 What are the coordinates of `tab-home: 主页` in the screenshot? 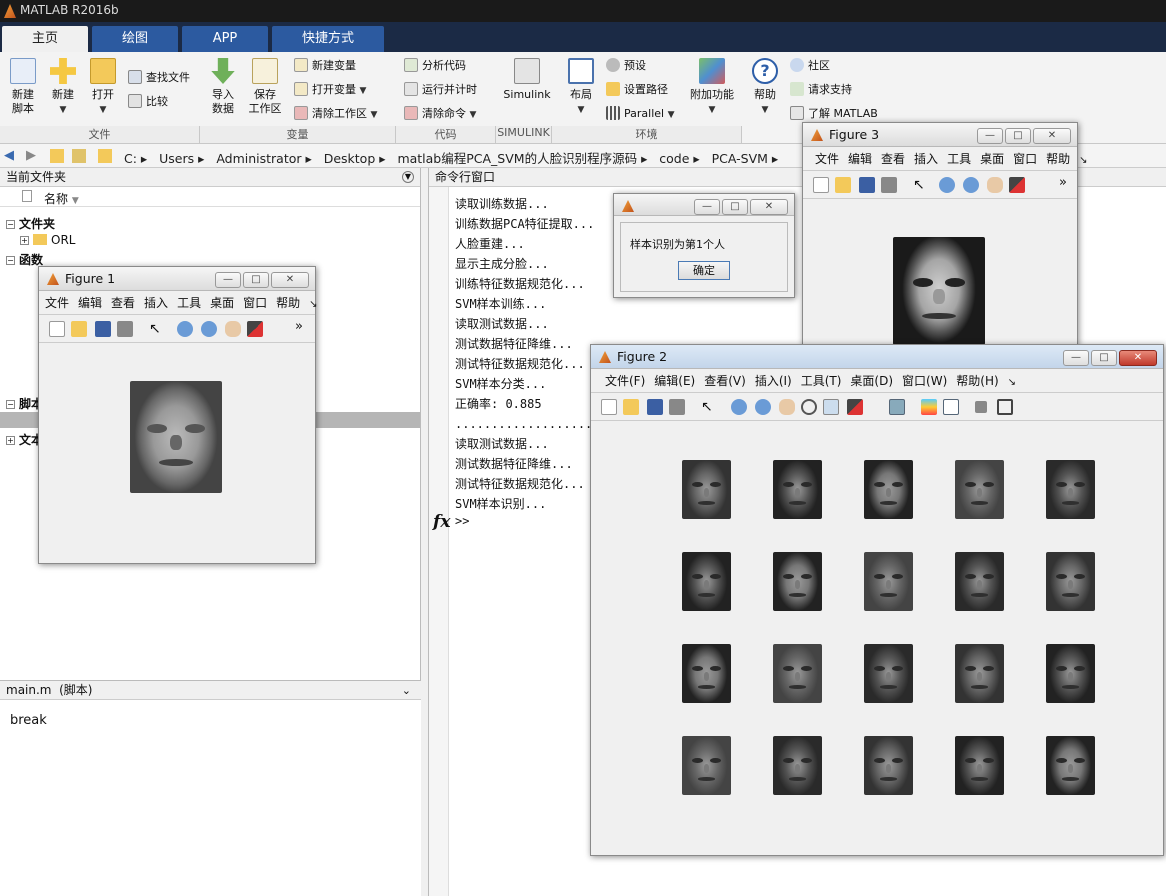 It's located at (45, 39).